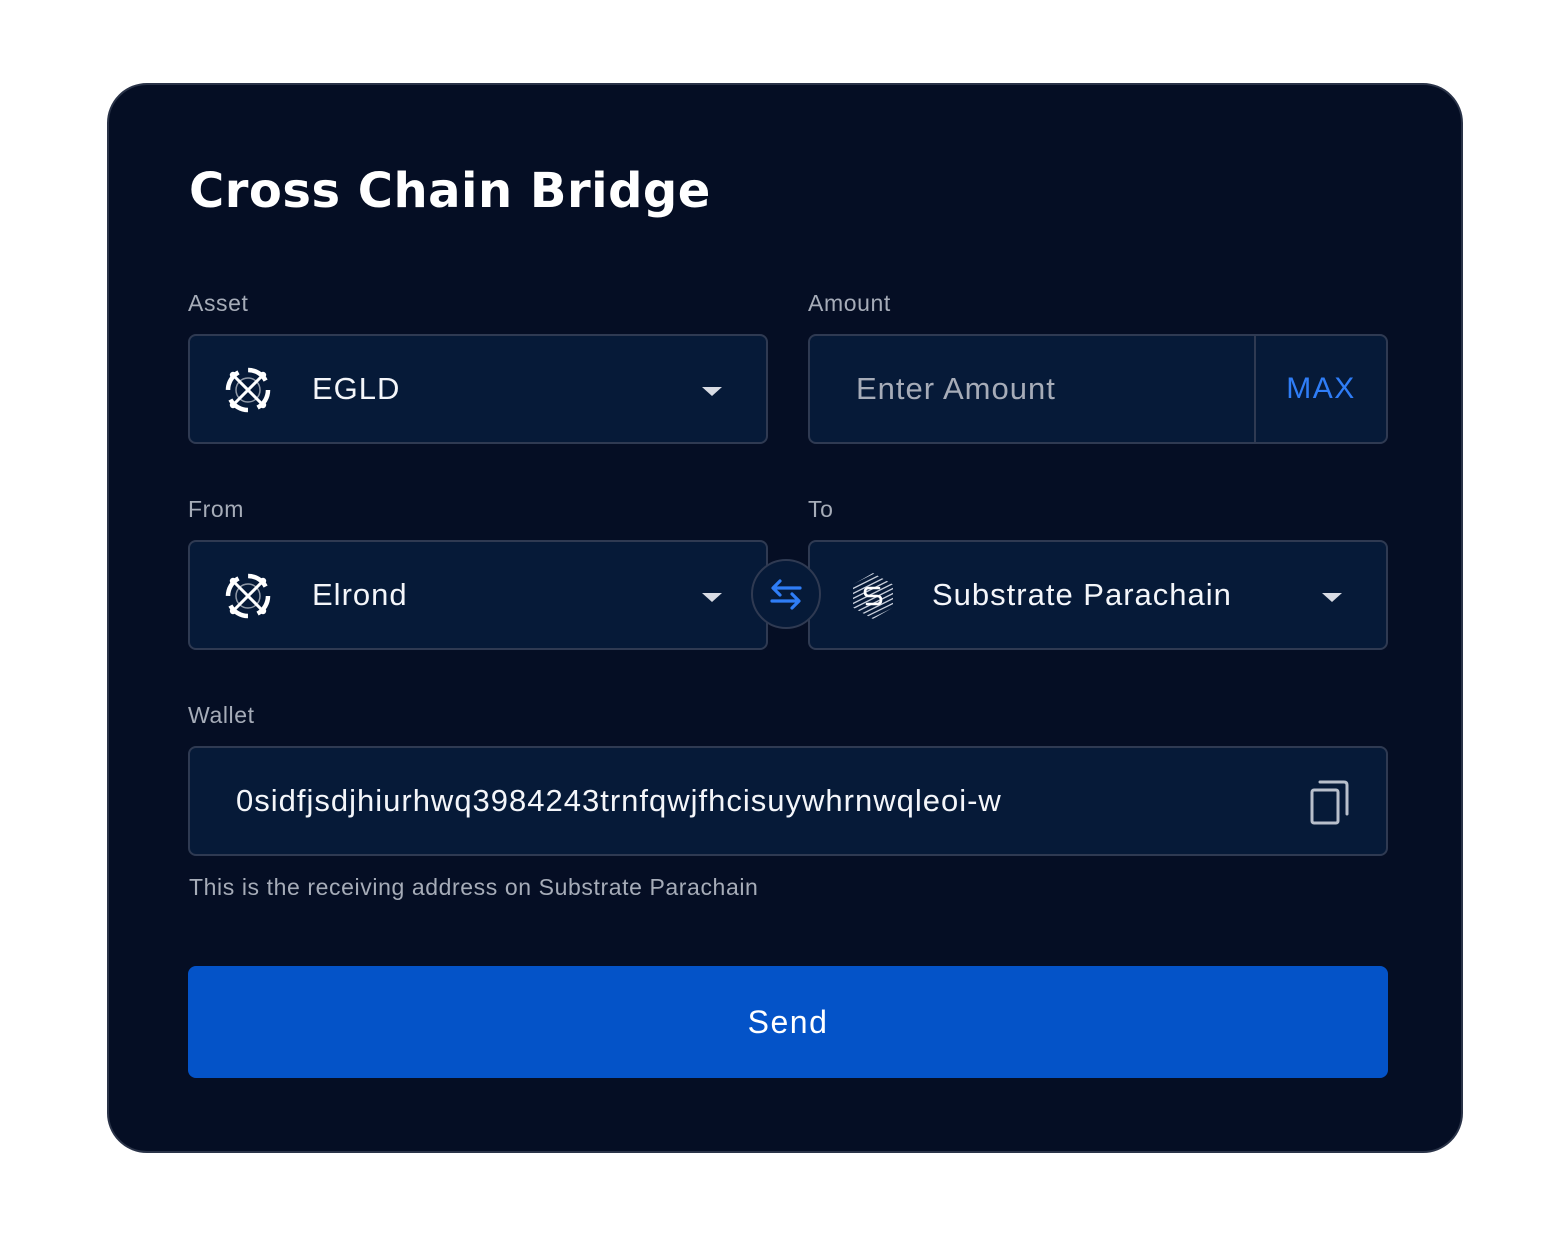  What do you see at coordinates (1082, 594) in the screenshot?
I see `to-chain-value: Substrate Parachain` at bounding box center [1082, 594].